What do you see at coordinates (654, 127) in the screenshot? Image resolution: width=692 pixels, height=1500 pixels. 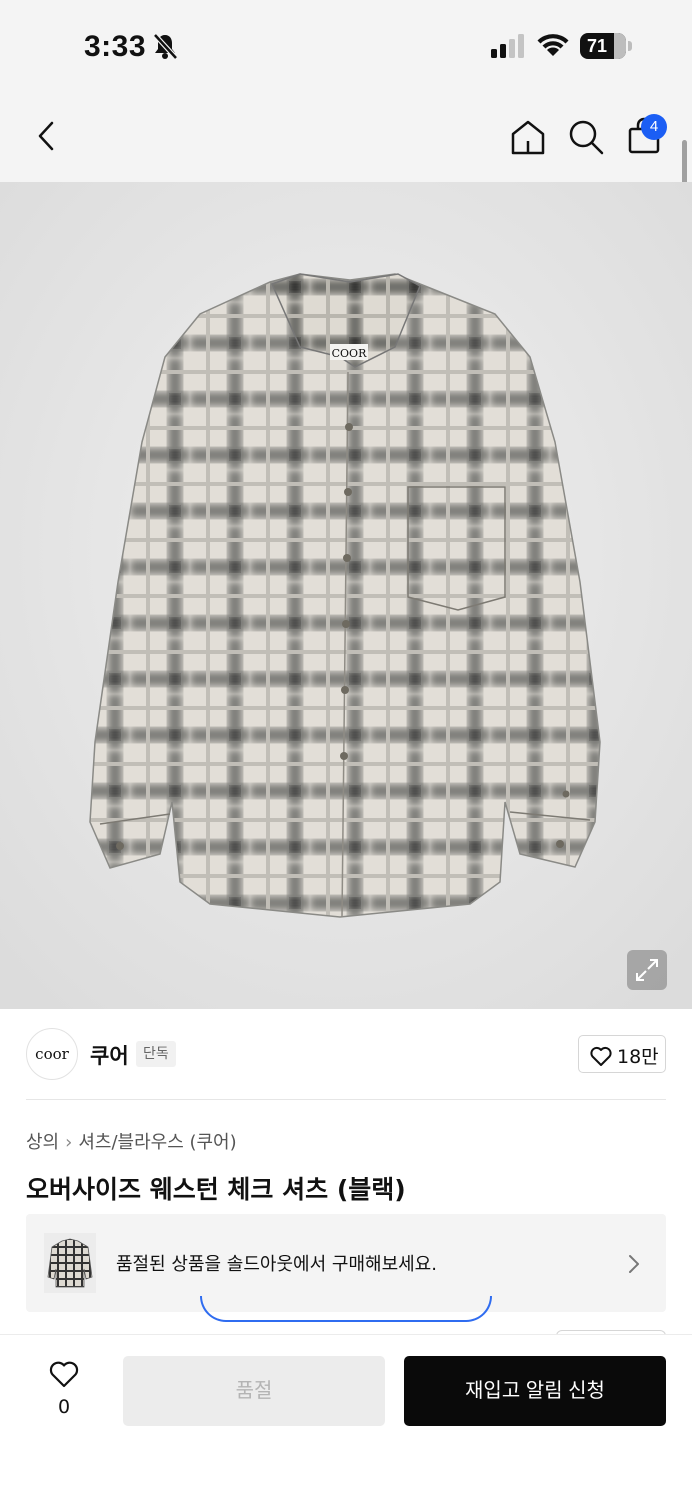 I see `cart-count-badge: 4` at bounding box center [654, 127].